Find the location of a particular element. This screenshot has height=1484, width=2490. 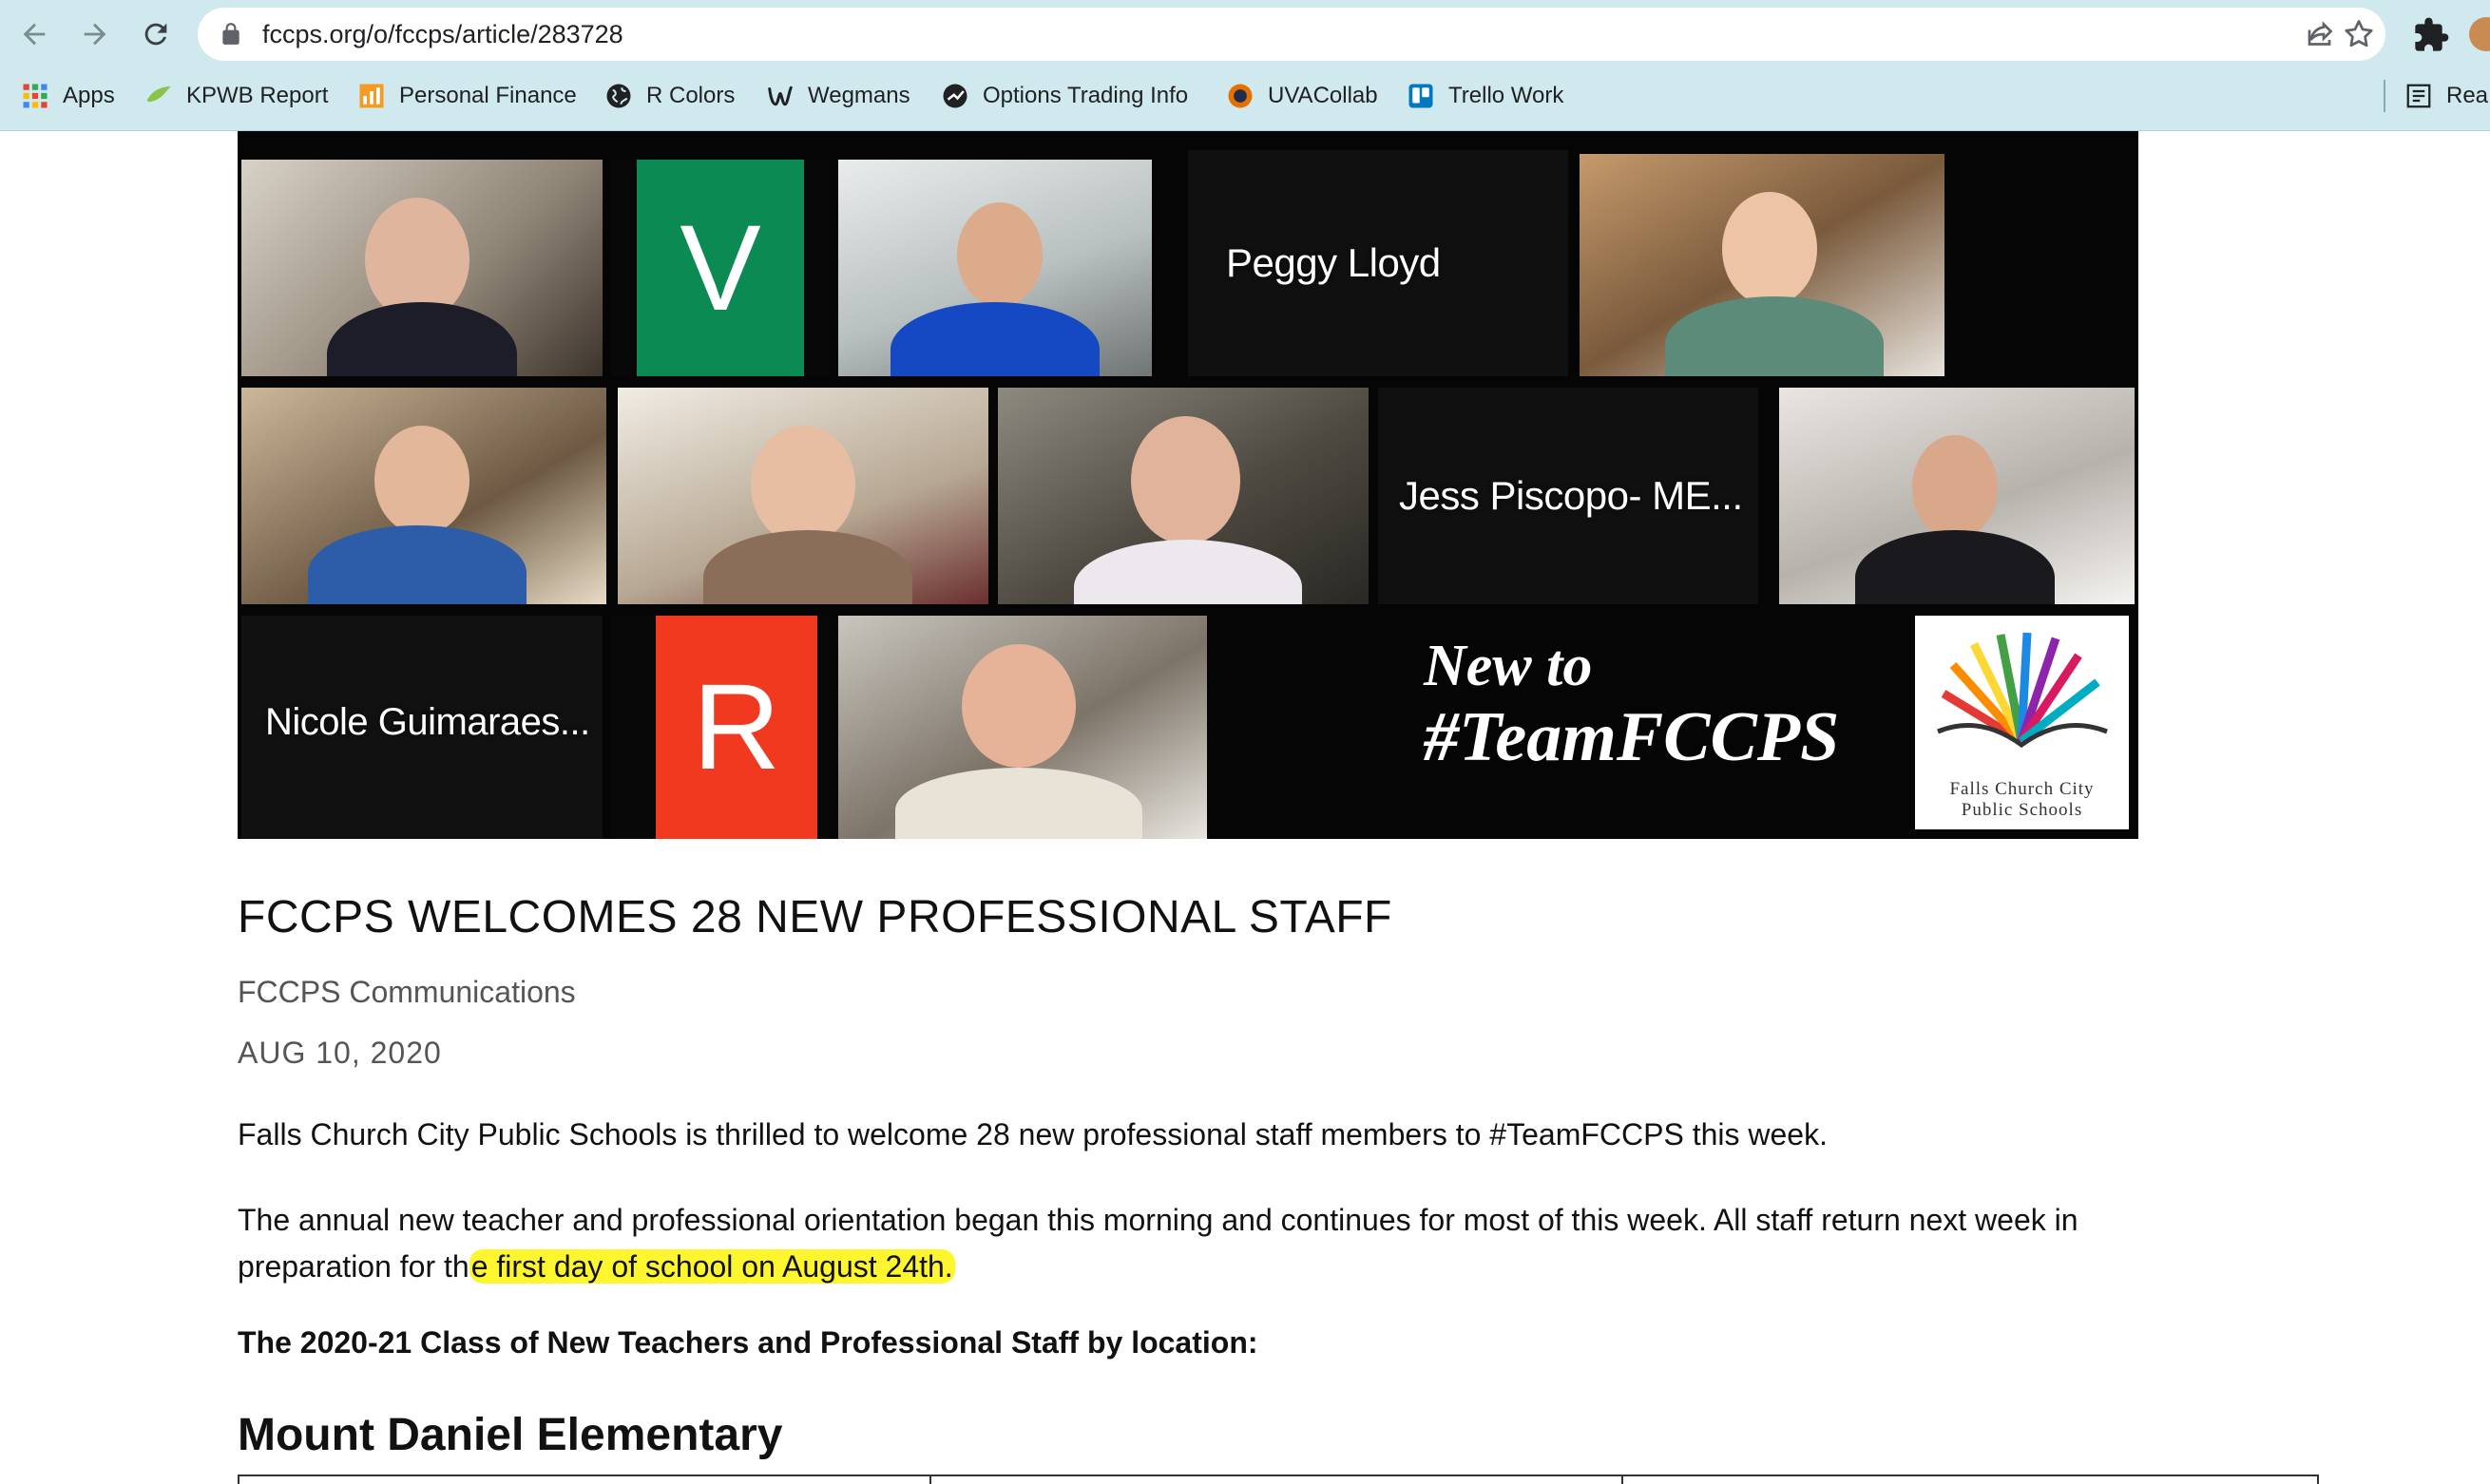

kpwb-icon is located at coordinates (158, 94).